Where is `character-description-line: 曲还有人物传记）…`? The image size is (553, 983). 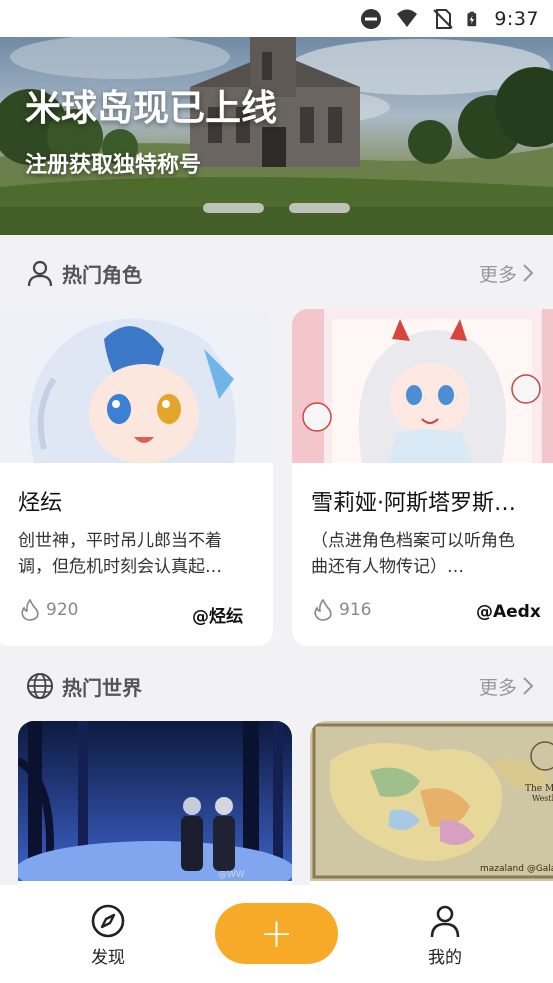 character-description-line: 曲还有人物传记）… is located at coordinates (387, 567).